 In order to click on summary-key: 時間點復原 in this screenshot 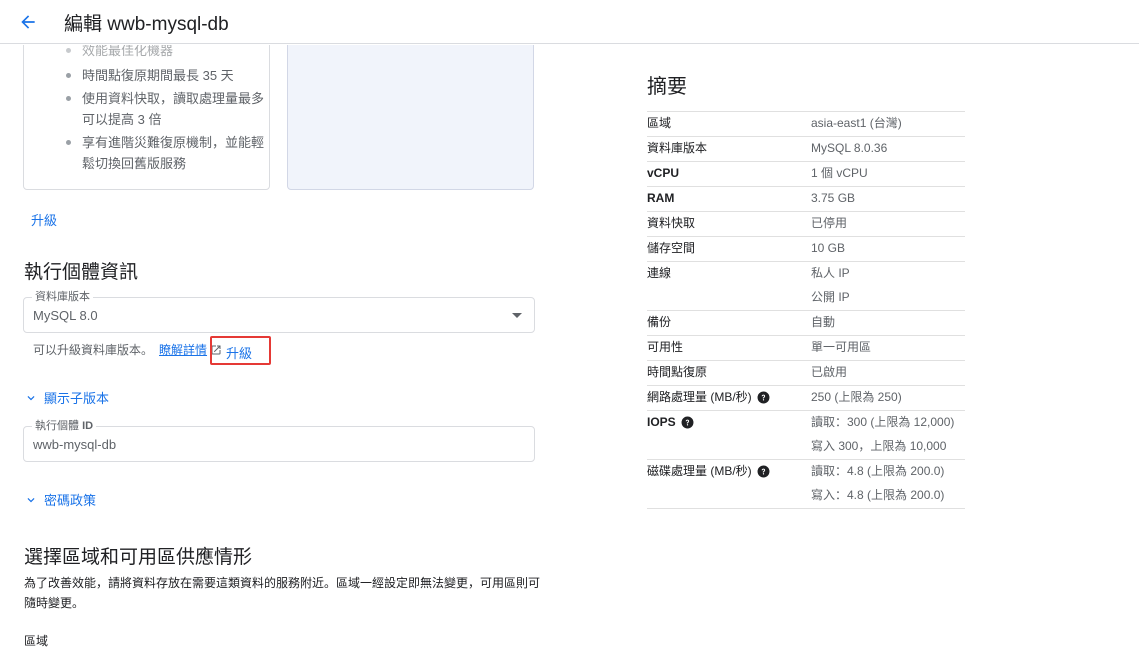, I will do `click(729, 372)`.